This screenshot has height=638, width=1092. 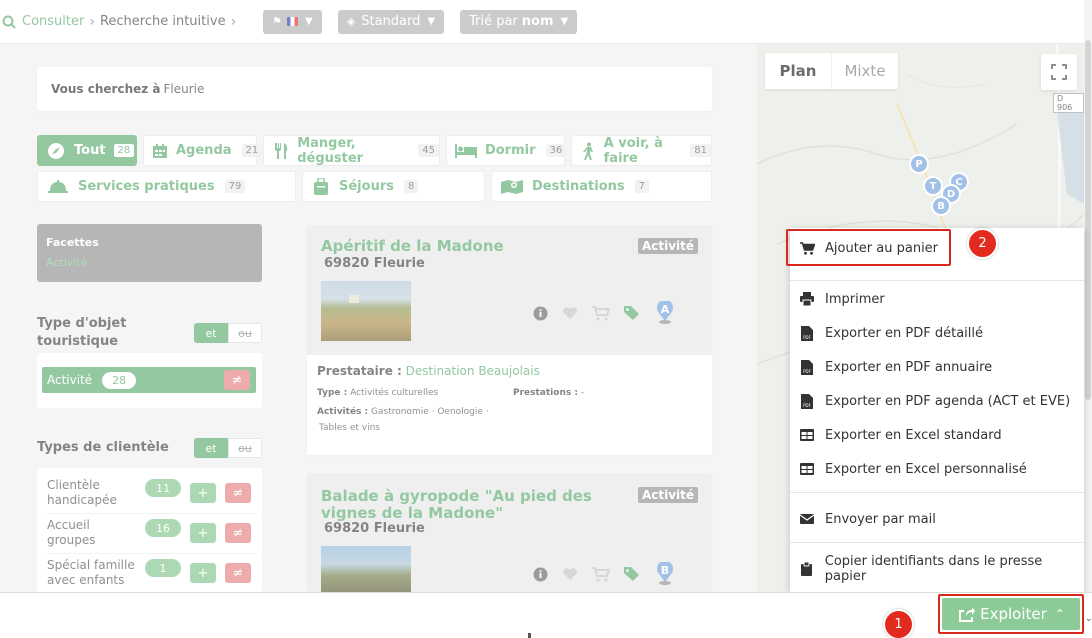 I want to click on menu-item-pdf-detail: PDF Exporter en PDF détaillé, so click(x=937, y=333).